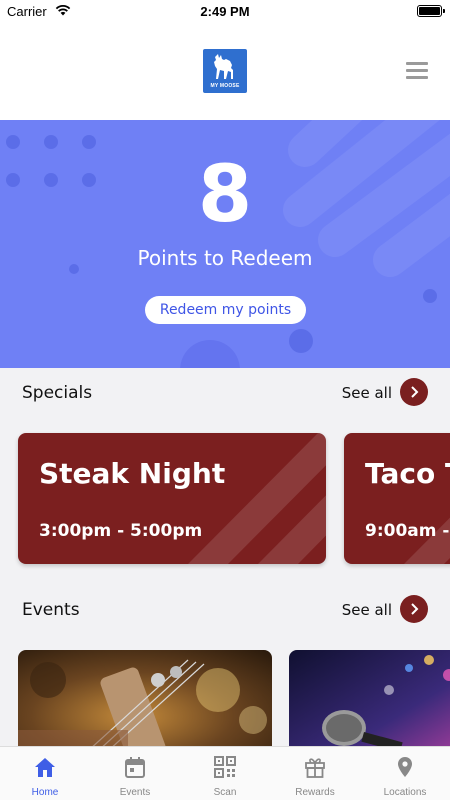  I want to click on calendar-icon, so click(135, 767).